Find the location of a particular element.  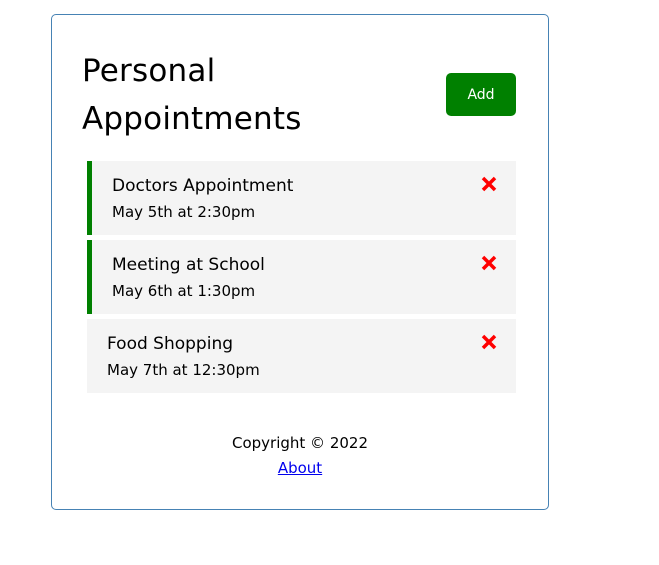

task-item: Meeting at School May 6th at 1:30pm is located at coordinates (301, 277).